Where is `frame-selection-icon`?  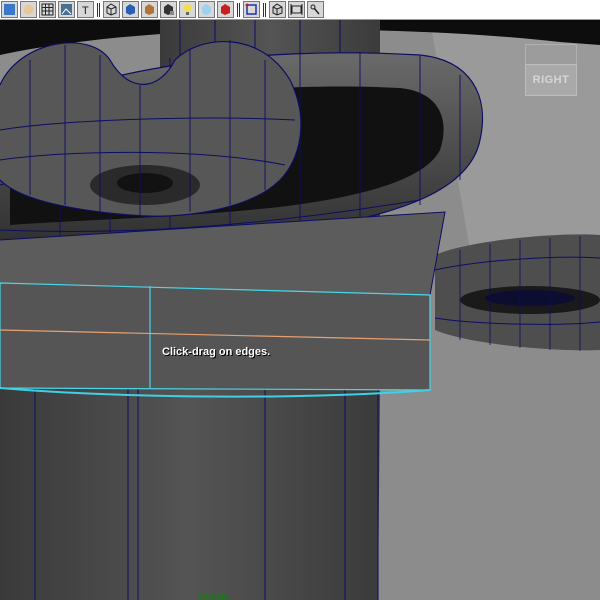
frame-selection-icon is located at coordinates (251, 9).